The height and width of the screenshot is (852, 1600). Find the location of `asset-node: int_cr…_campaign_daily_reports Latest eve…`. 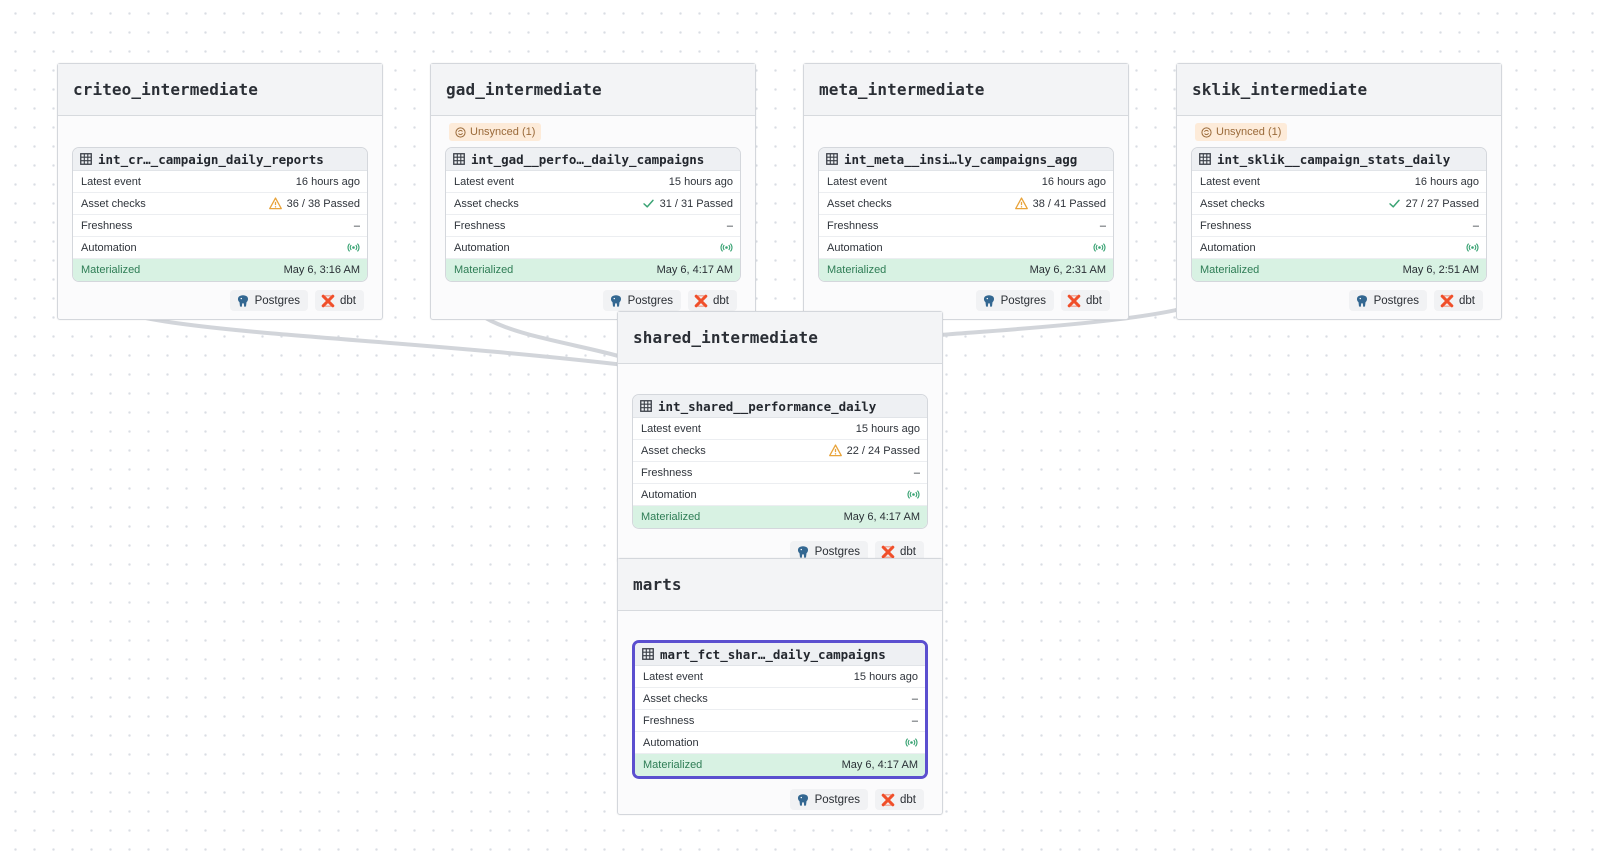

asset-node: int_cr…_campaign_daily_reports Latest eve… is located at coordinates (220, 214).